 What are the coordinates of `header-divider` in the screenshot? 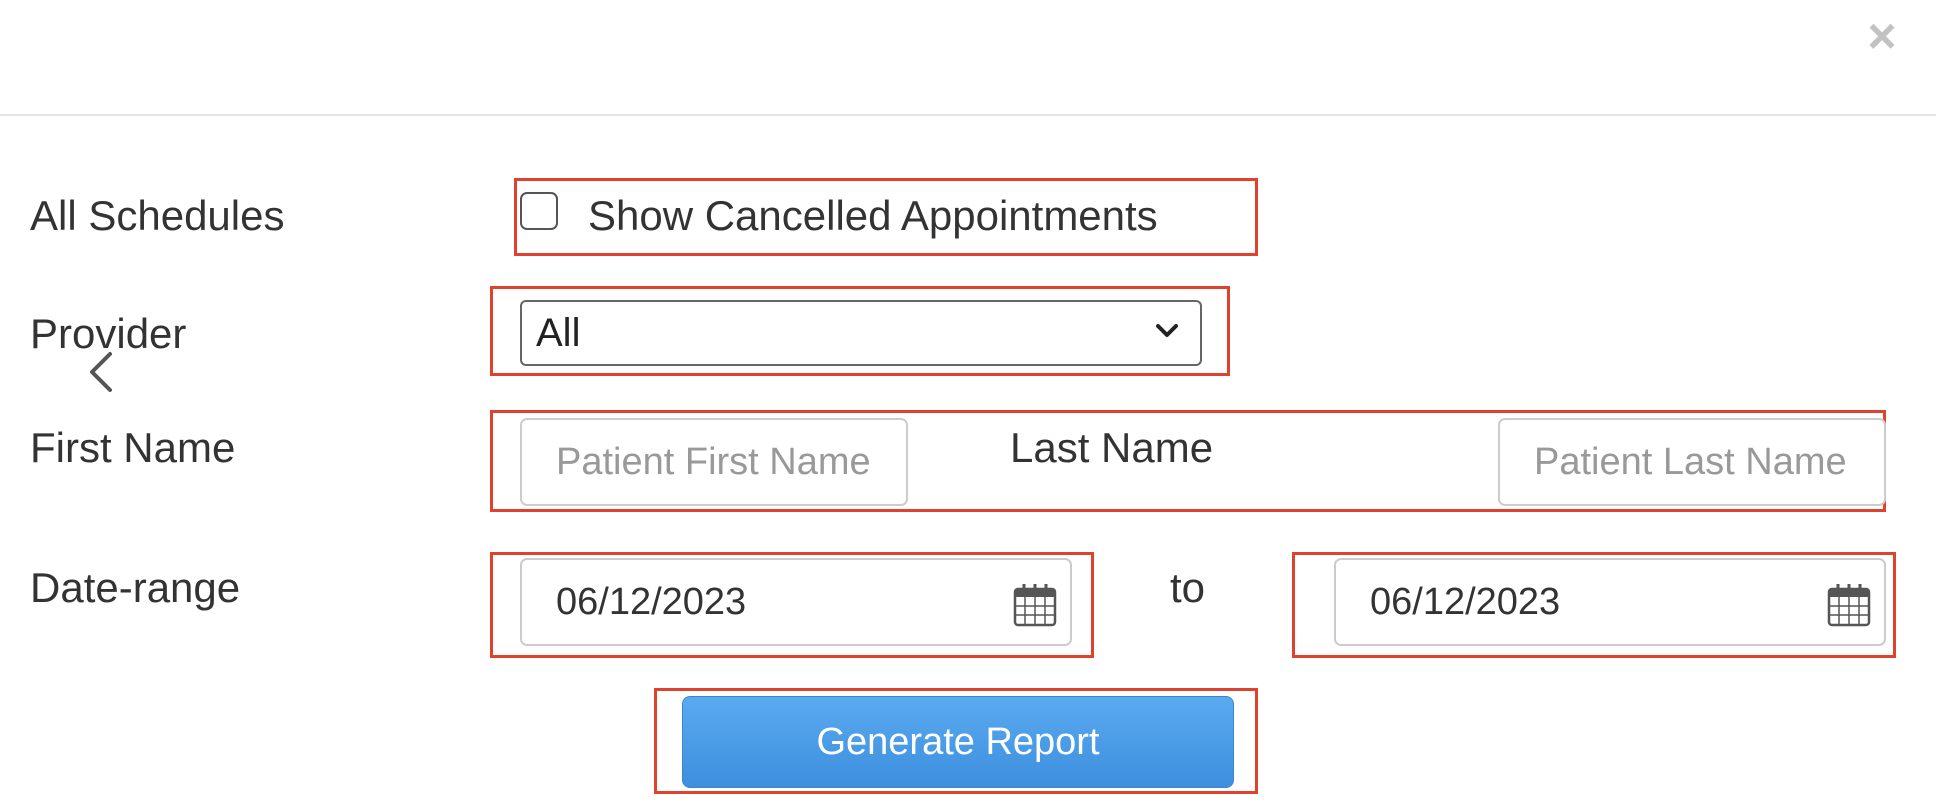 It's located at (968, 115).